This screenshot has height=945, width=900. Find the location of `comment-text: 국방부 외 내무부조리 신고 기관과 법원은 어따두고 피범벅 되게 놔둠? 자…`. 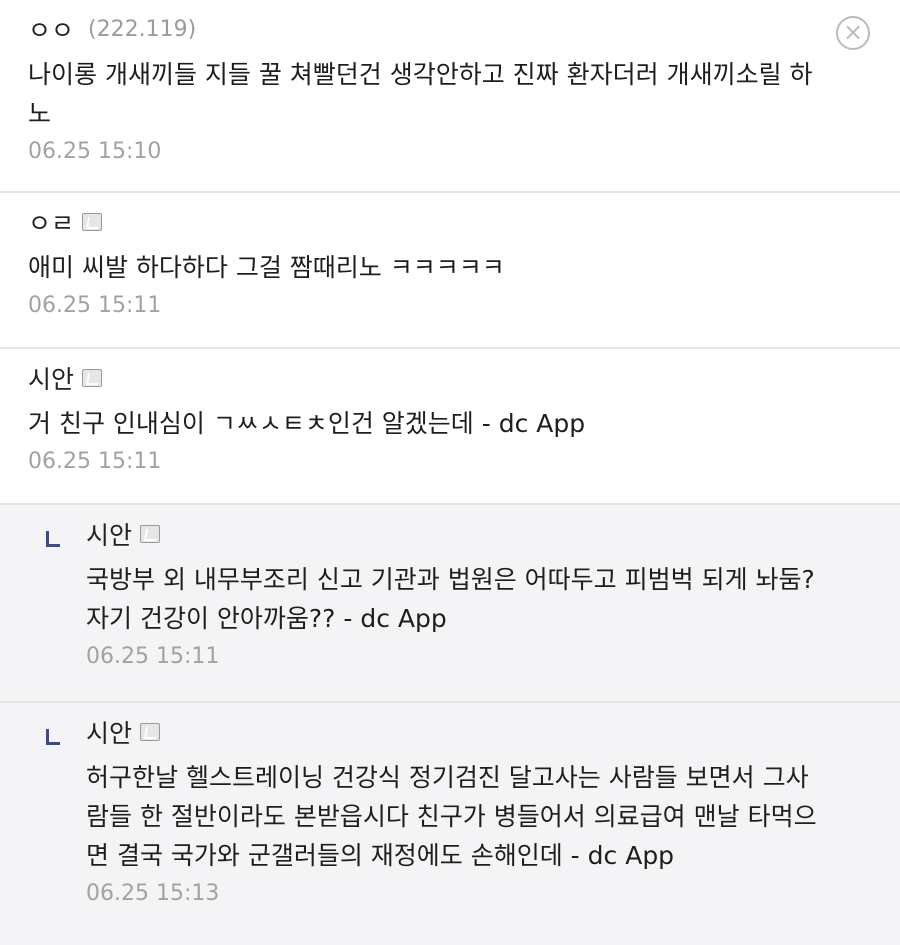

comment-text: 국방부 외 내무부조리 신고 기관과 법원은 어따두고 피범벅 되게 놔둠? 자… is located at coordinates (450, 599).